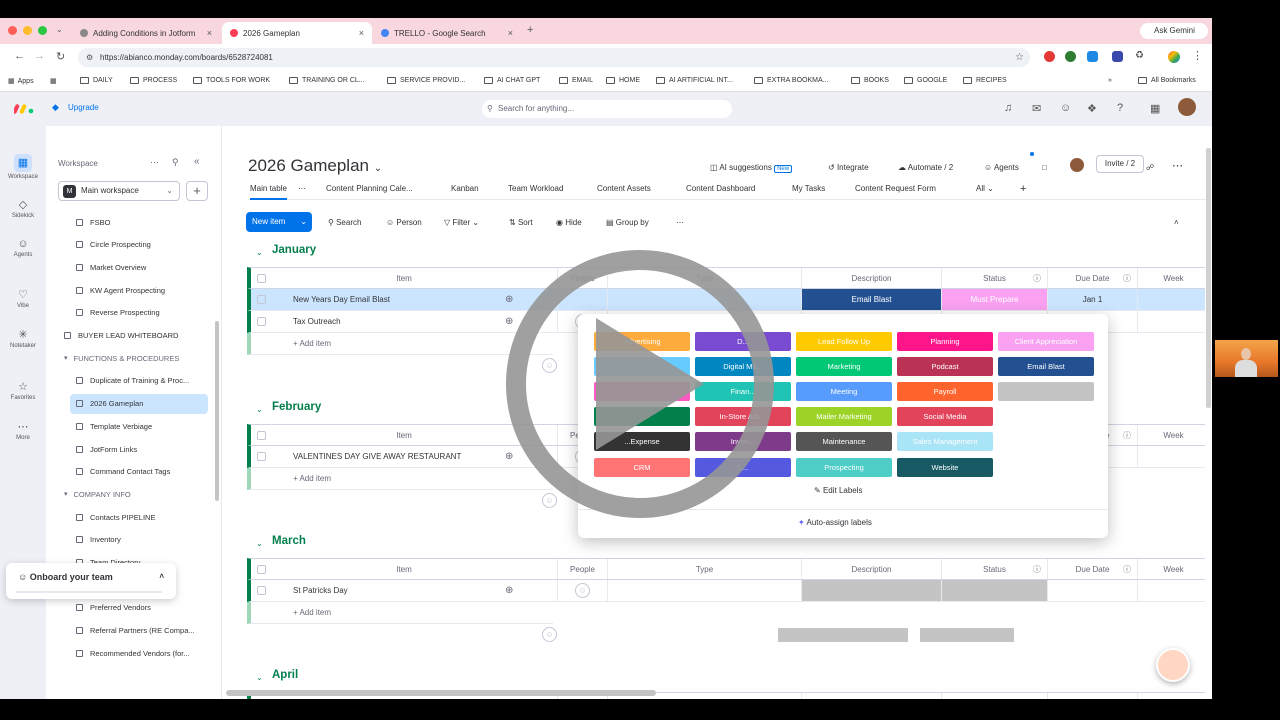  I want to click on inbox-icon: ✉, so click(1036, 108).